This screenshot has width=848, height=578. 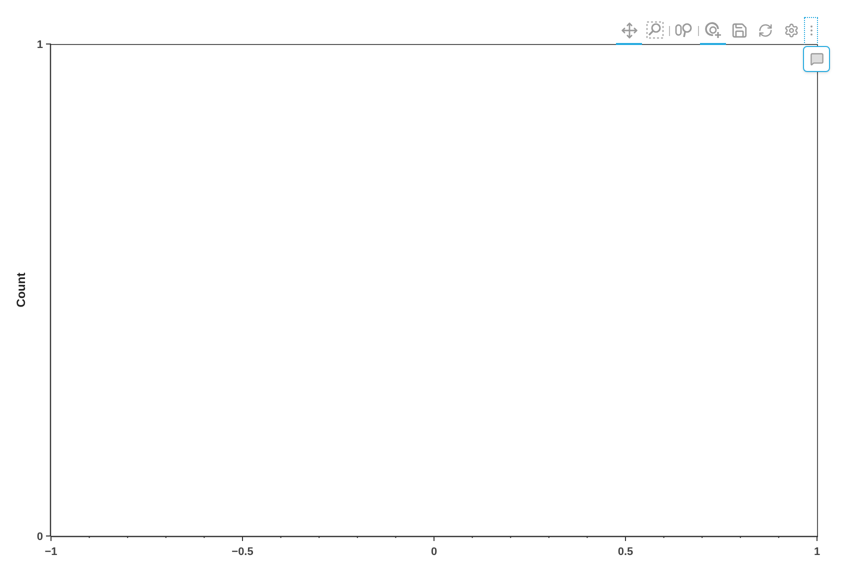 I want to click on save-icon, so click(x=739, y=30).